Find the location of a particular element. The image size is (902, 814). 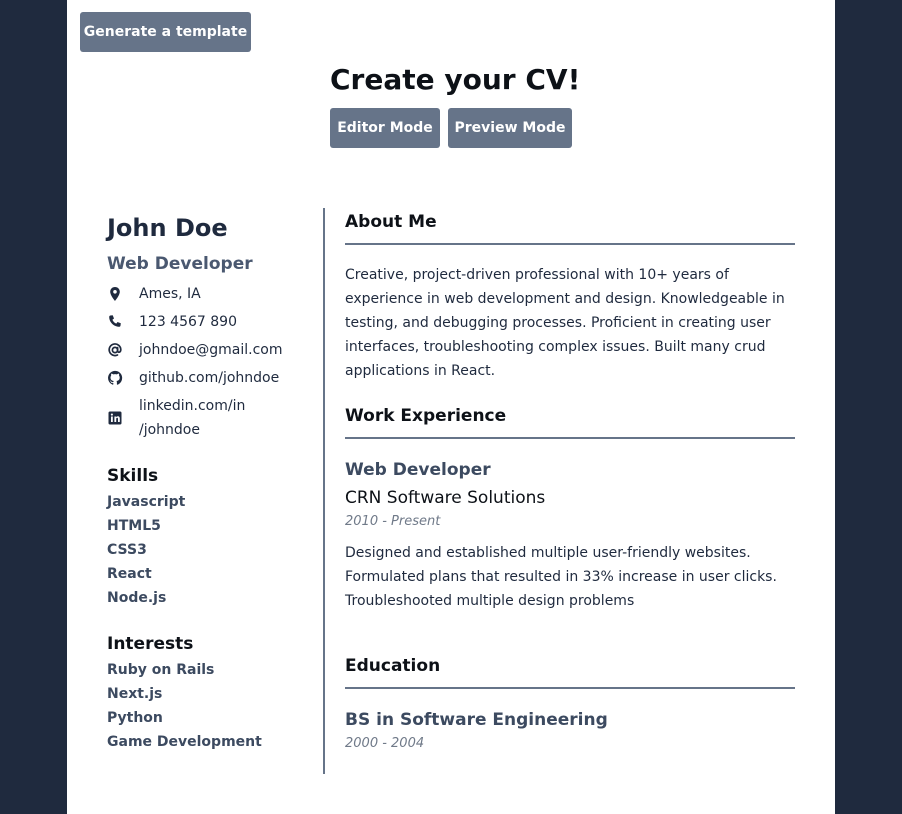

job-company: CRN Software Solutions is located at coordinates (445, 498).